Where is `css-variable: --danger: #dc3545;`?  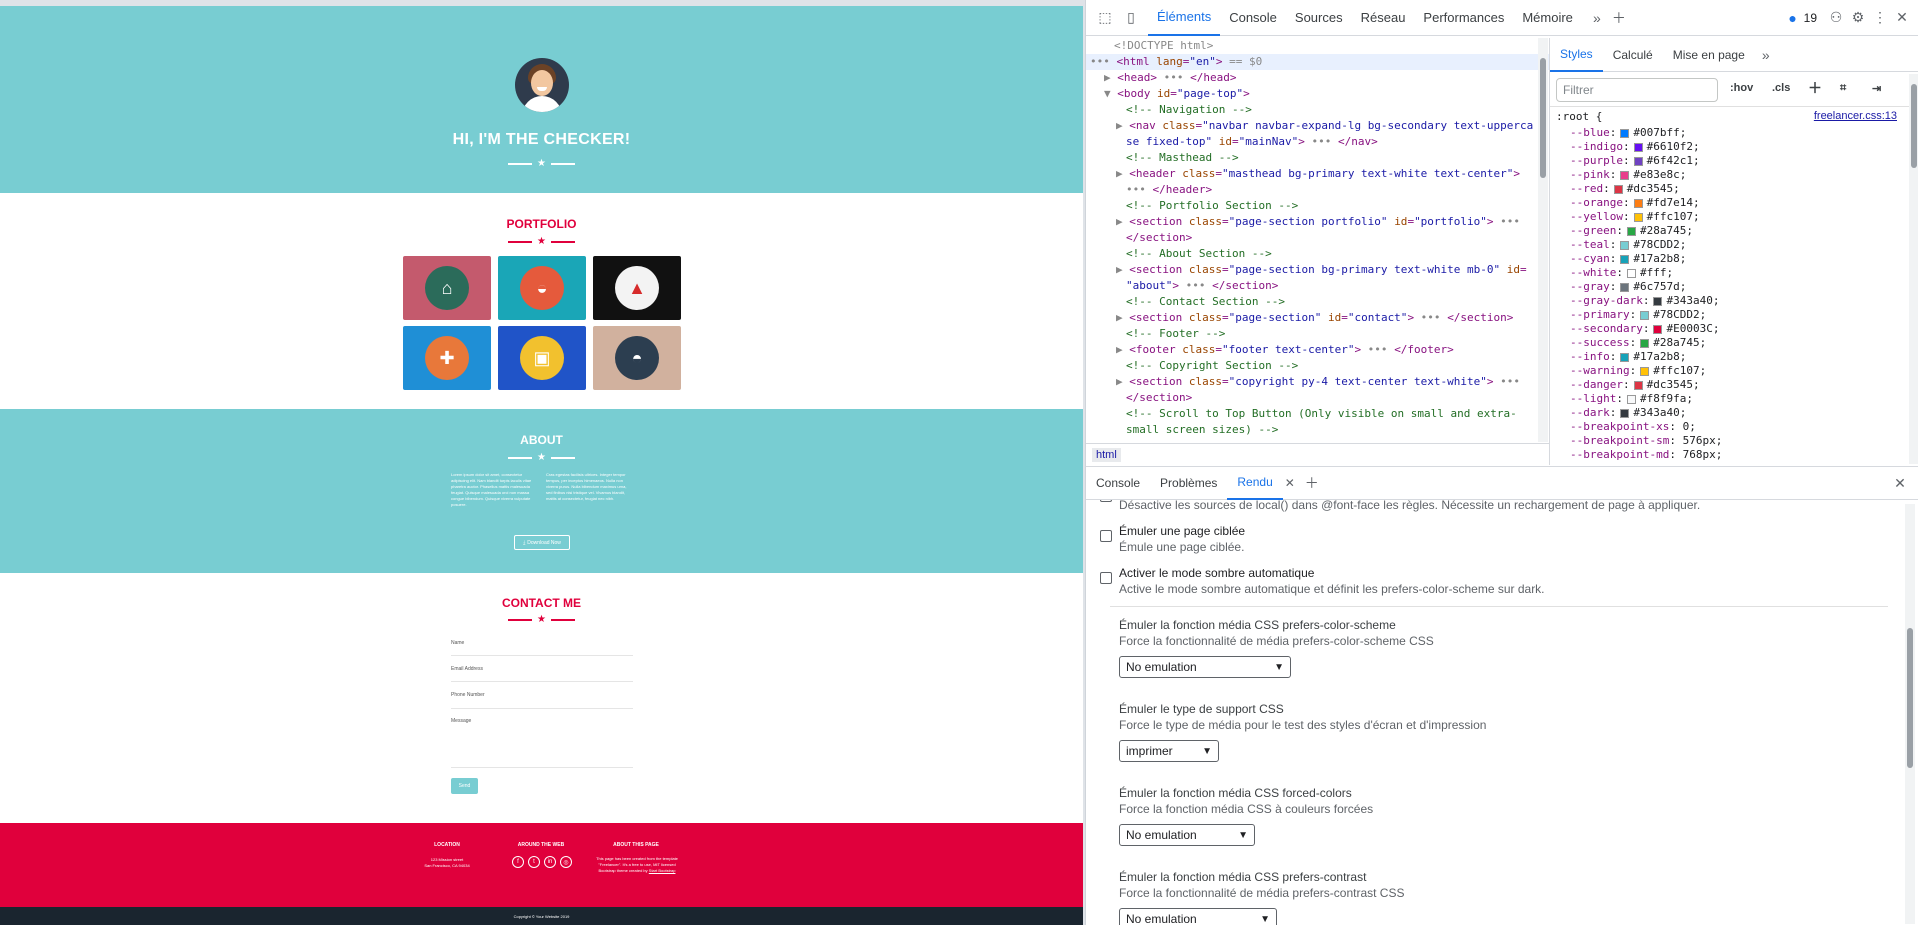 css-variable: --danger: #dc3545; is located at coordinates (1725, 385).